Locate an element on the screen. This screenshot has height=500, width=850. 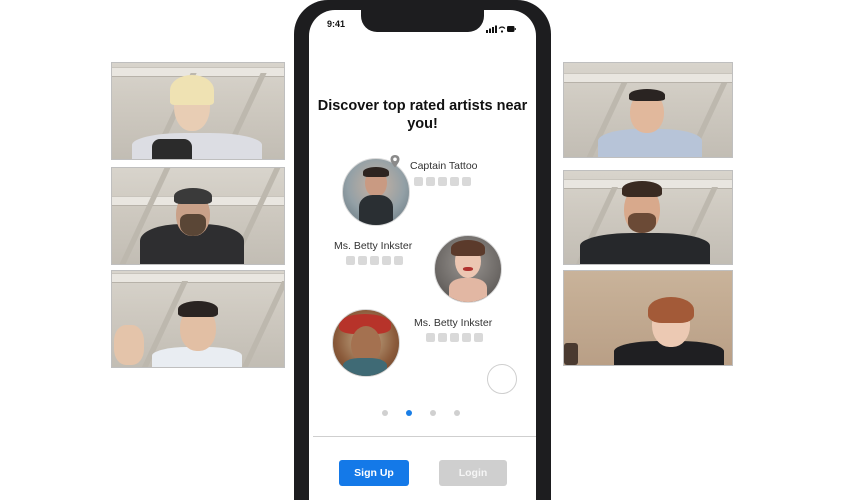
status-icons is located at coordinates (501, 26).